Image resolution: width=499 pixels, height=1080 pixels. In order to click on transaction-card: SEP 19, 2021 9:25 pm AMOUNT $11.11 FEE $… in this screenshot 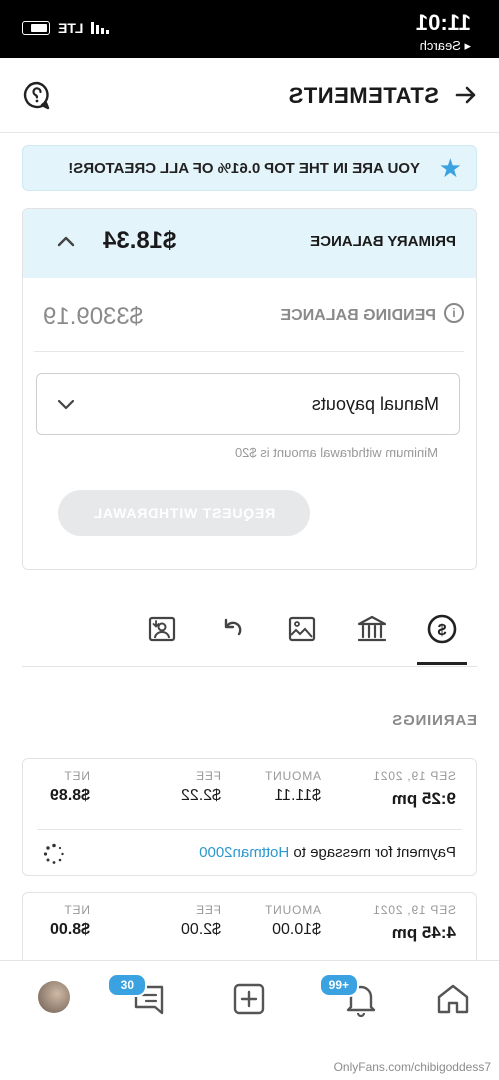, I will do `click(249, 817)`.